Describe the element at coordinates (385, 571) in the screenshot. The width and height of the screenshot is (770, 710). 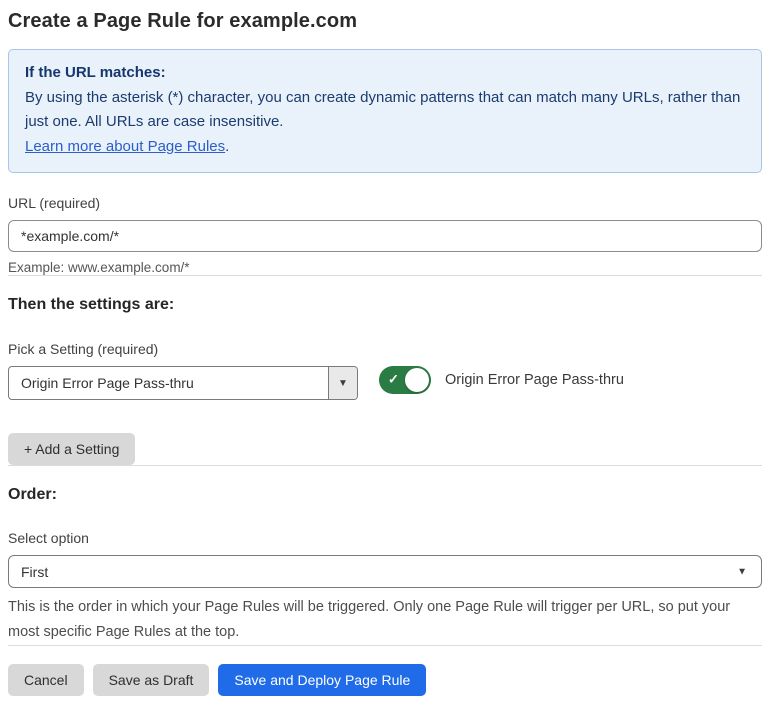
I see `order-select: First ▼` at that location.